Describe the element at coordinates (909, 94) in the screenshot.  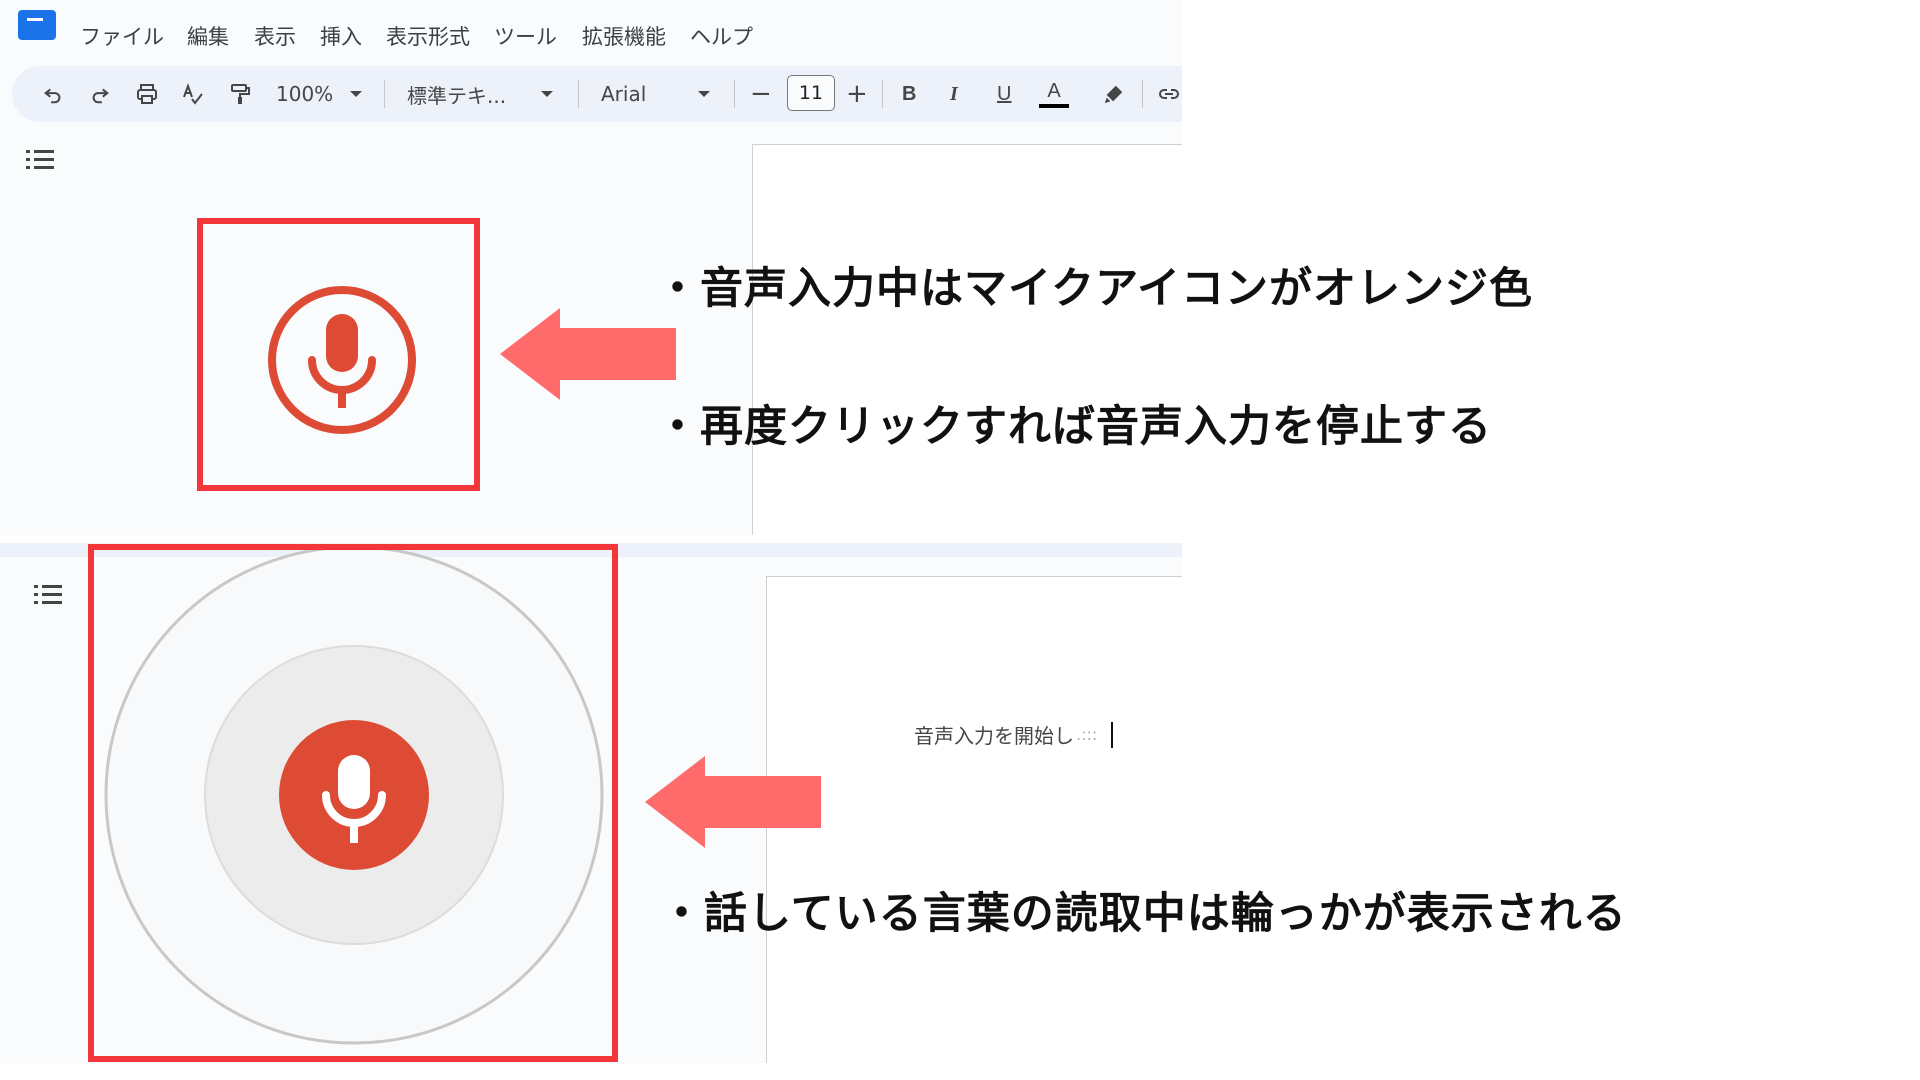
I see `bold-button: B` at that location.